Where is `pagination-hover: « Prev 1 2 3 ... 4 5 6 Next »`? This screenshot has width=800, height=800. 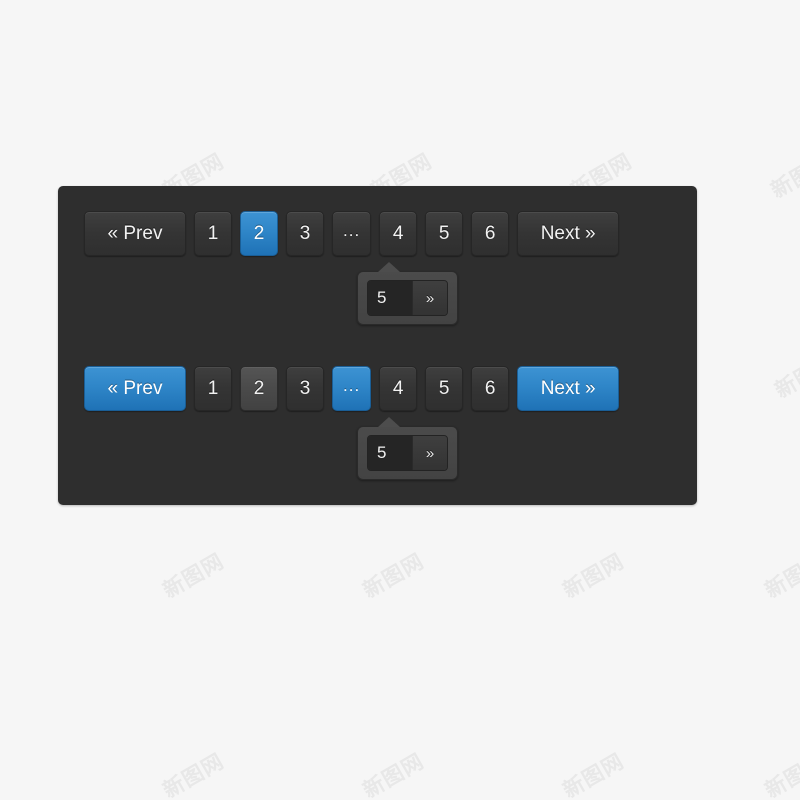 pagination-hover: « Prev 1 2 3 ... 4 5 6 Next » is located at coordinates (352, 388).